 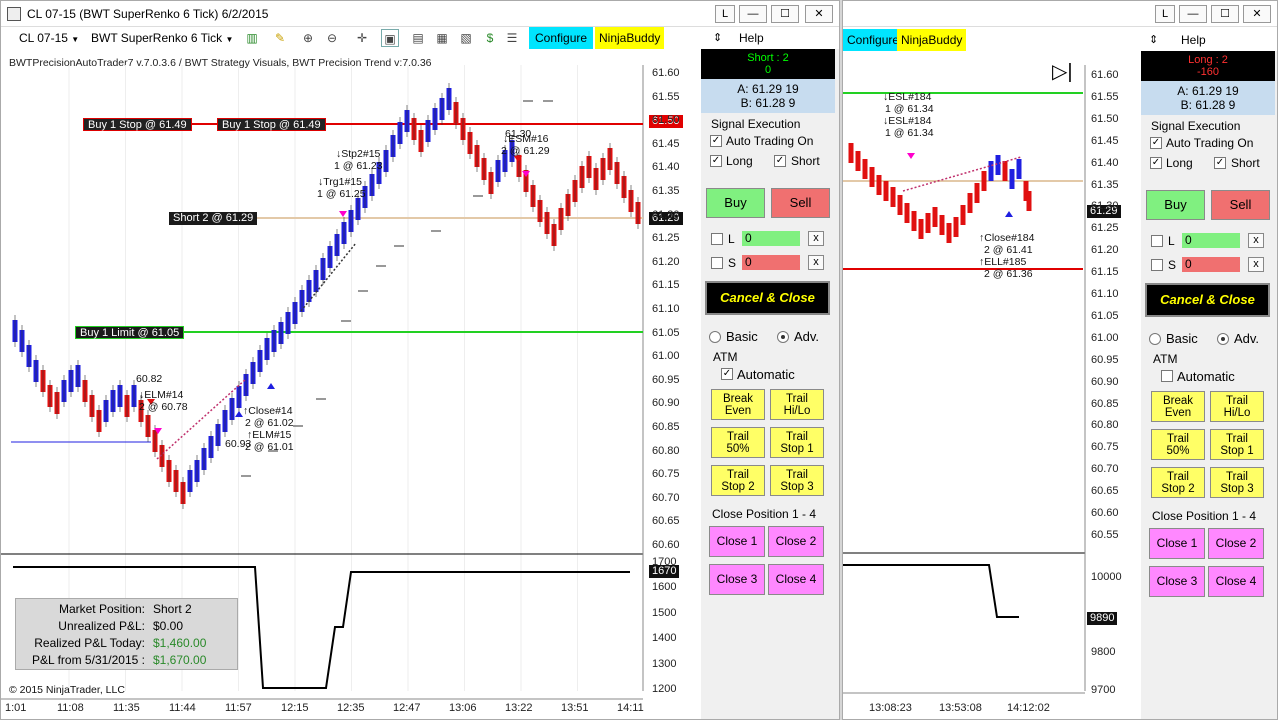 What do you see at coordinates (67, 690) in the screenshot?
I see `copyright: © 2015 NinjaTrader, LLC` at bounding box center [67, 690].